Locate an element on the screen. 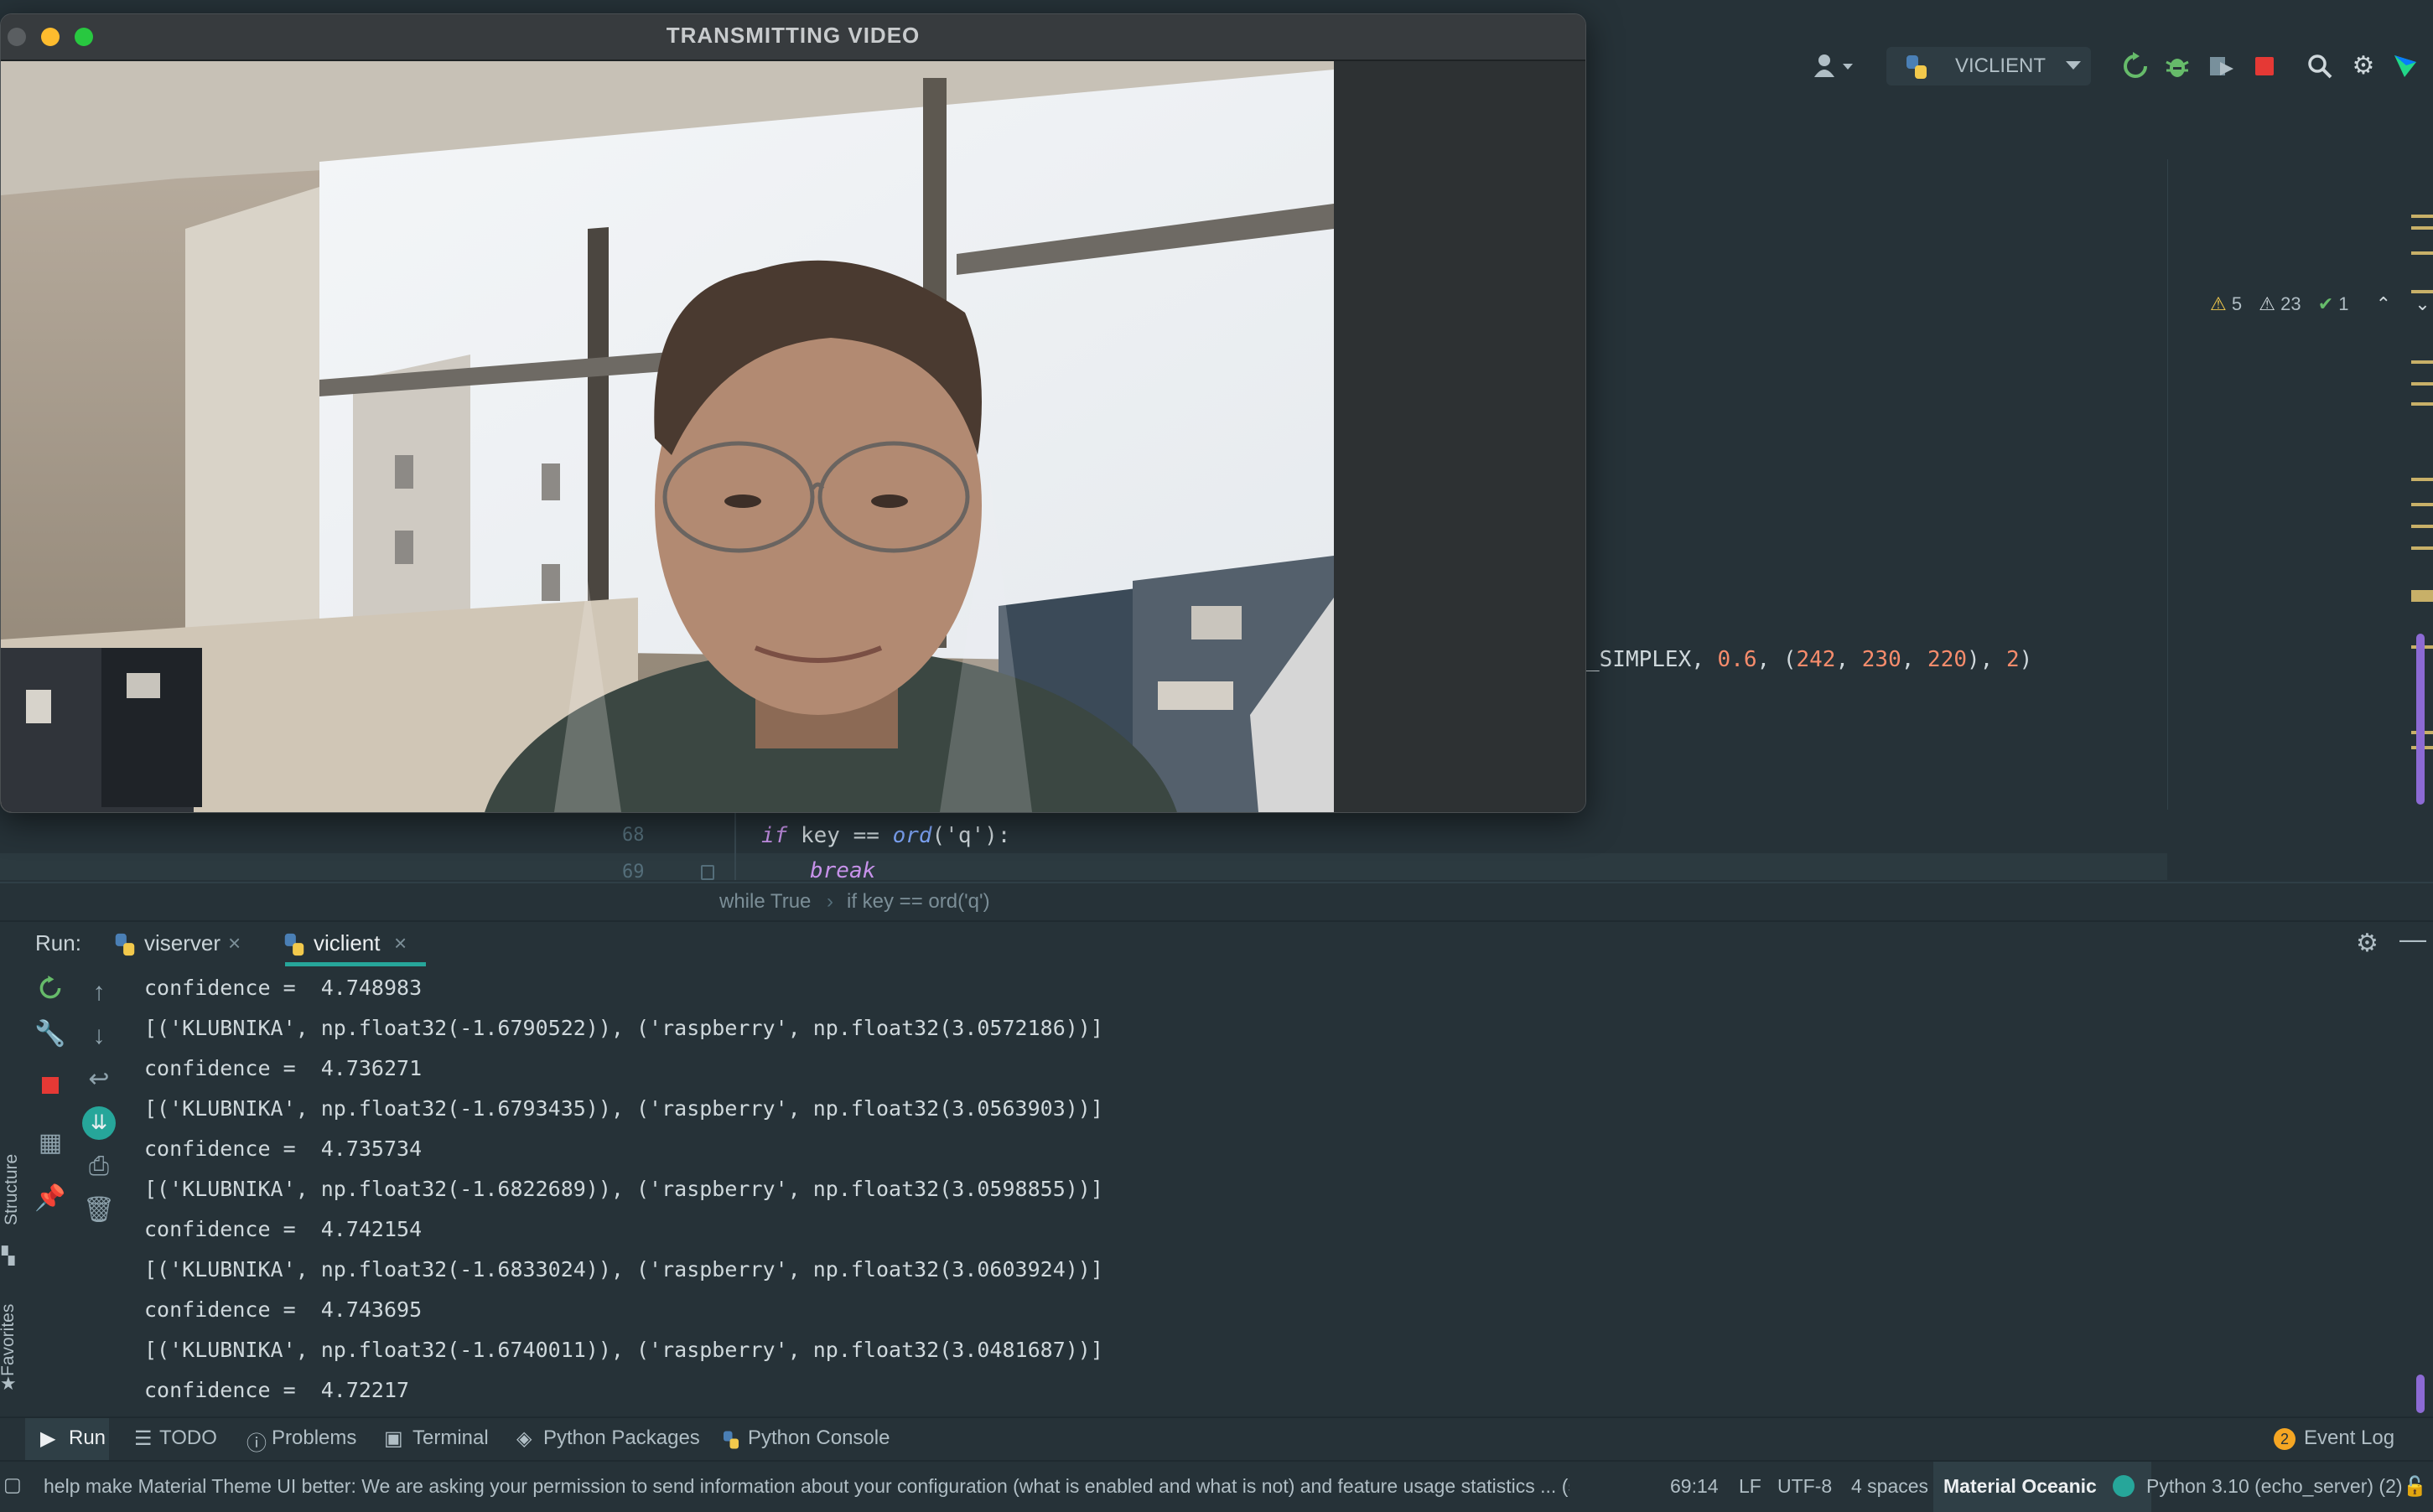  trash-icon: 🗑 is located at coordinates (99, 1210).